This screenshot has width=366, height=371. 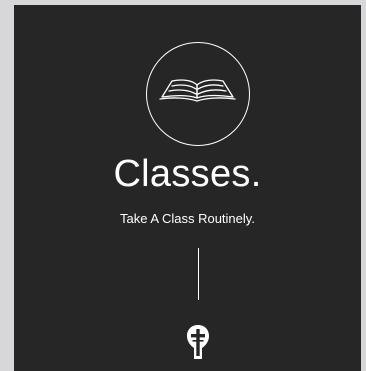 What do you see at coordinates (187, 218) in the screenshot?
I see `page-subtitle: Take A Class Routinely.` at bounding box center [187, 218].